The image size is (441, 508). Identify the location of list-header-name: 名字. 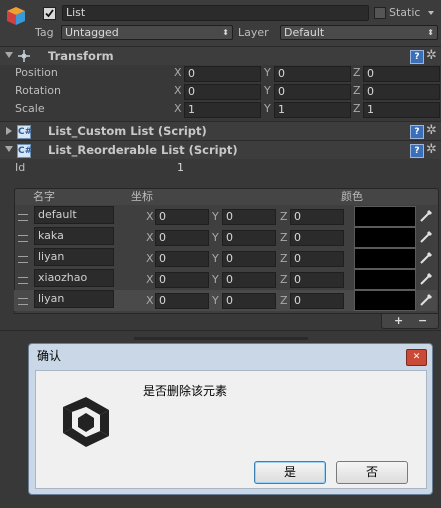
(44, 196).